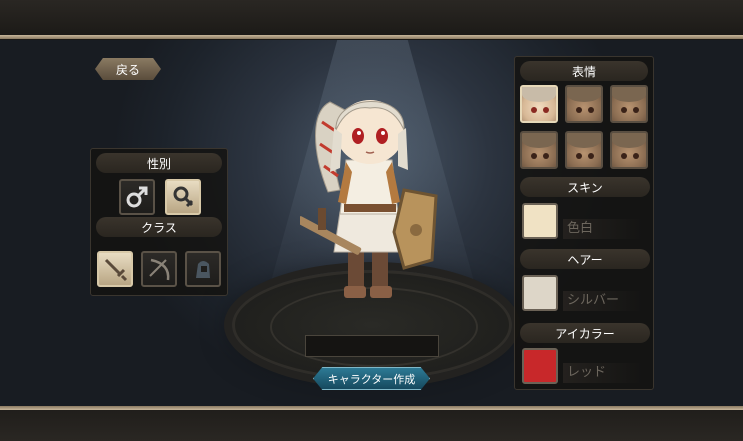 This screenshot has width=743, height=441. What do you see at coordinates (369, 199) in the screenshot?
I see `character-preview` at bounding box center [369, 199].